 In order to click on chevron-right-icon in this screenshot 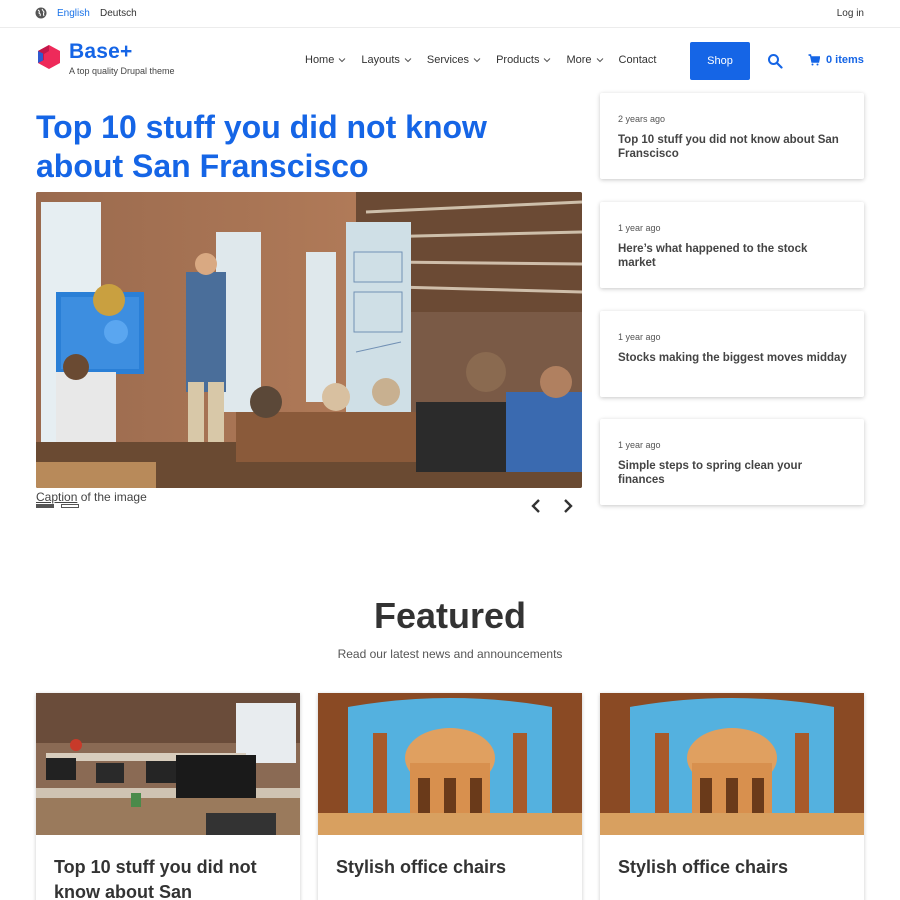, I will do `click(568, 506)`.